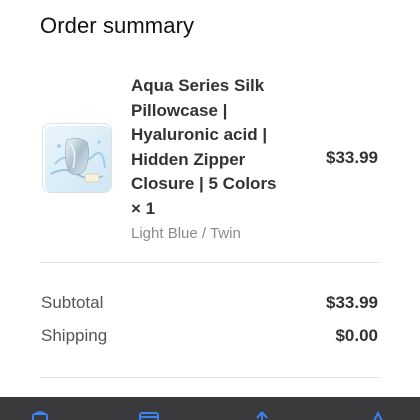  I want to click on card-icon, so click(149, 415).